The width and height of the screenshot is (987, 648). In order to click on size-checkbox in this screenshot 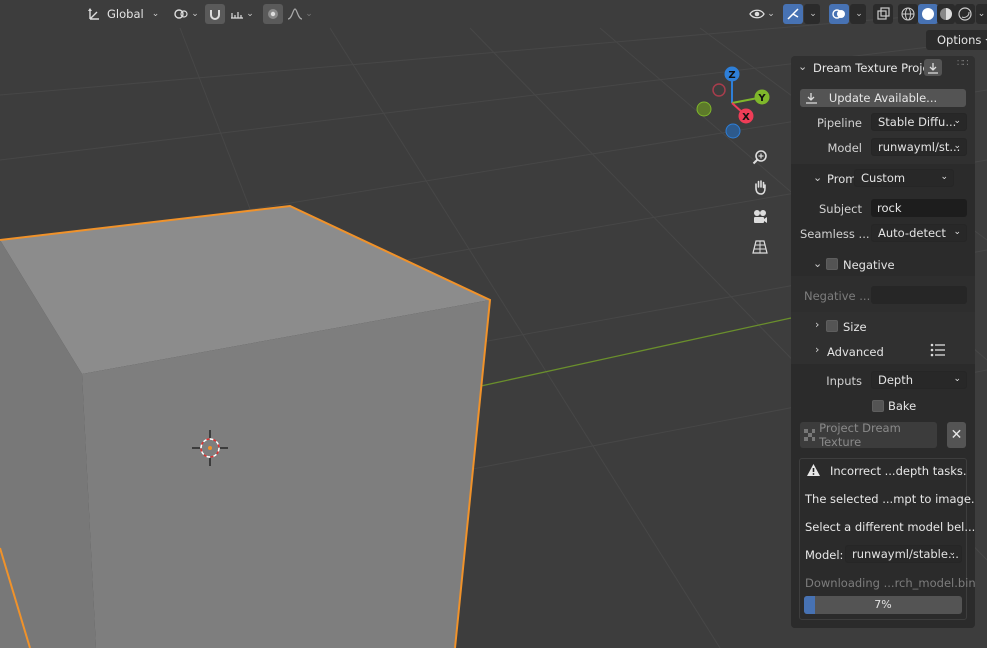, I will do `click(832, 326)`.